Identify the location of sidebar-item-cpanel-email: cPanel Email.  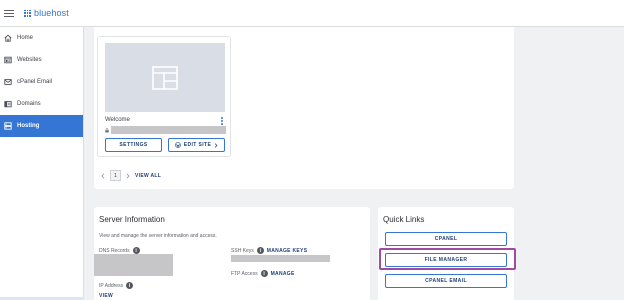
(41, 82).